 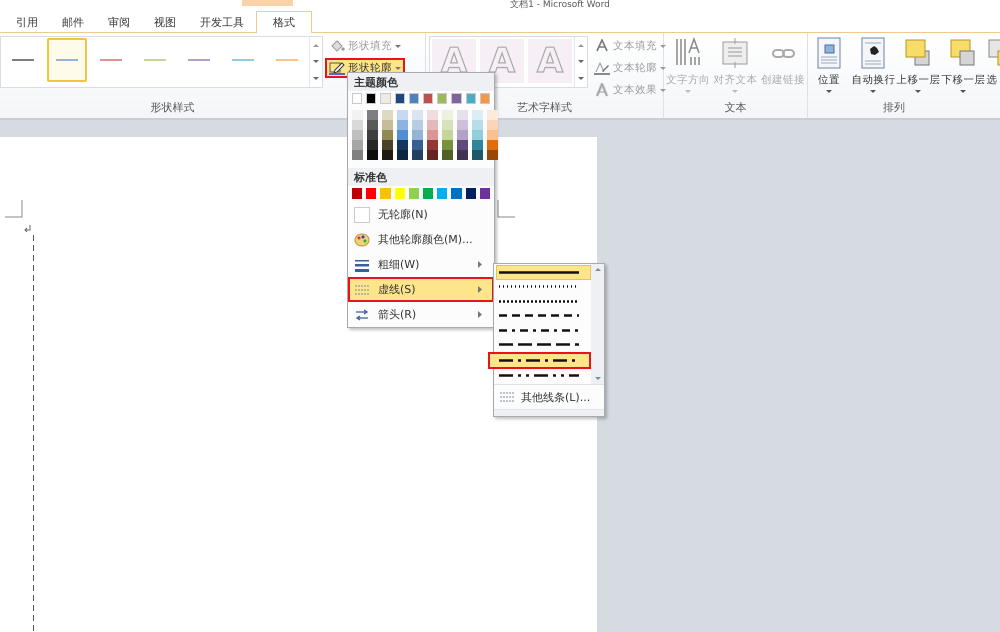 I want to click on dash-pattern-icon, so click(x=539, y=330).